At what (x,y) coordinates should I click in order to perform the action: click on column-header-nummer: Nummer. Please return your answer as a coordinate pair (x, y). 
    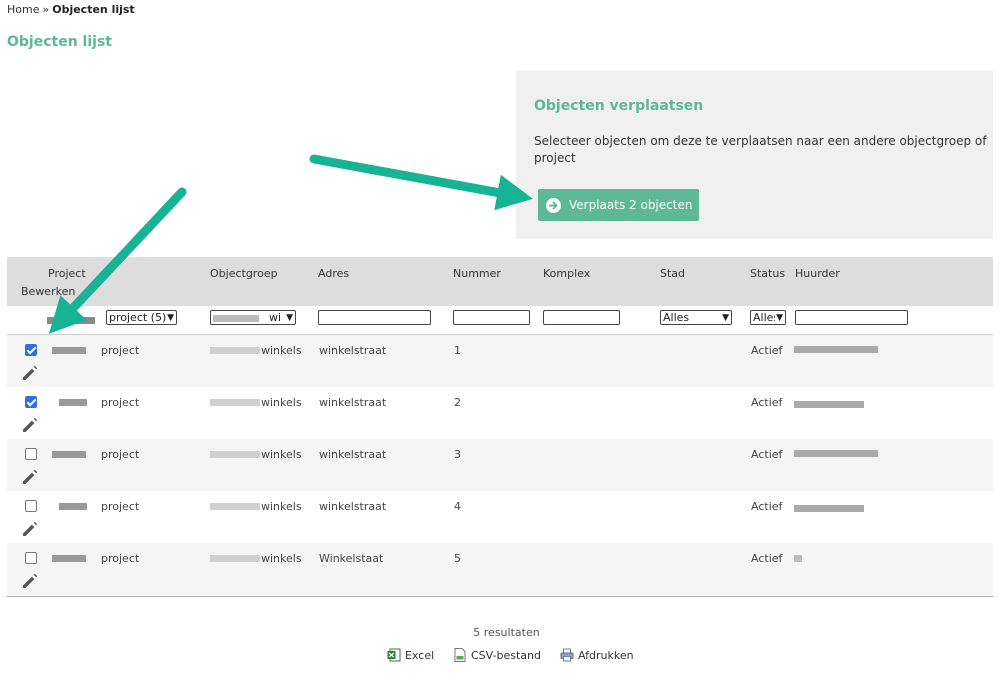
    Looking at the image, I should click on (477, 273).